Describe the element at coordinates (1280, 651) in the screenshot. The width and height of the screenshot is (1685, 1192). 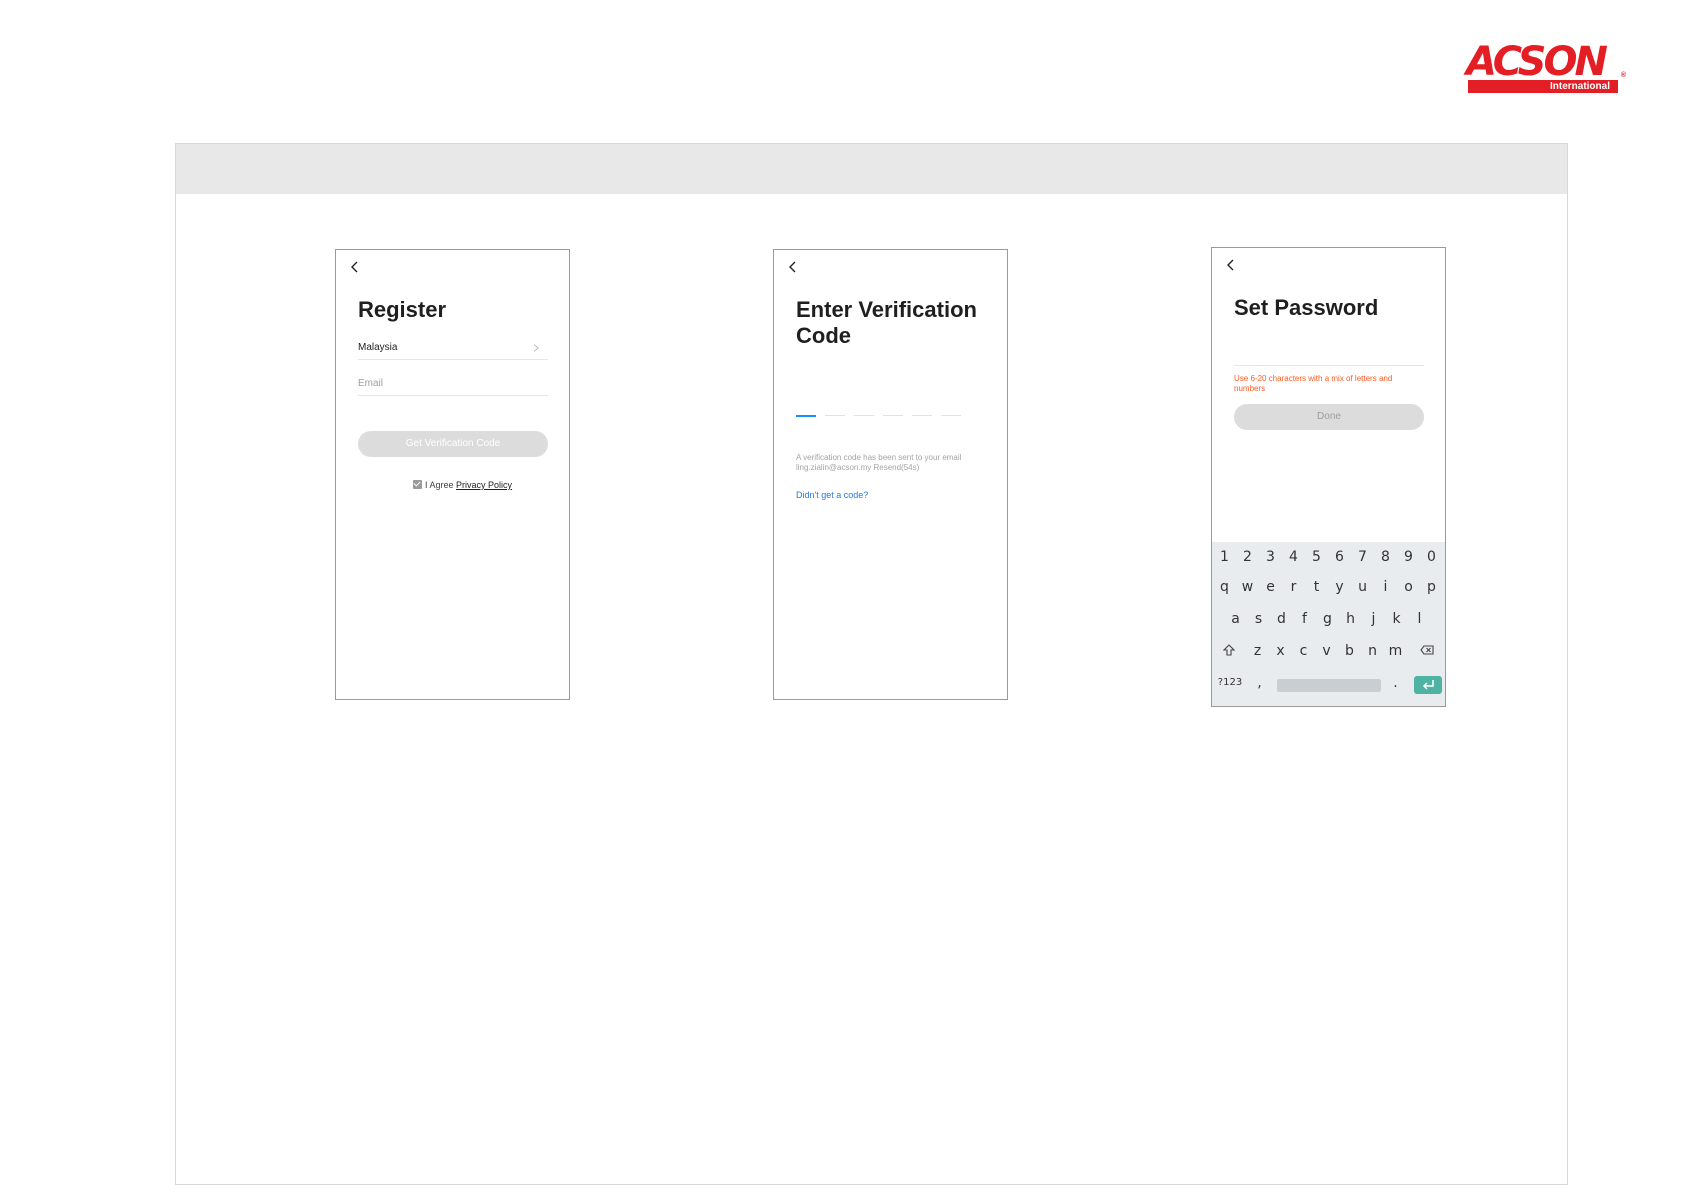
I see `key-x: x` at that location.